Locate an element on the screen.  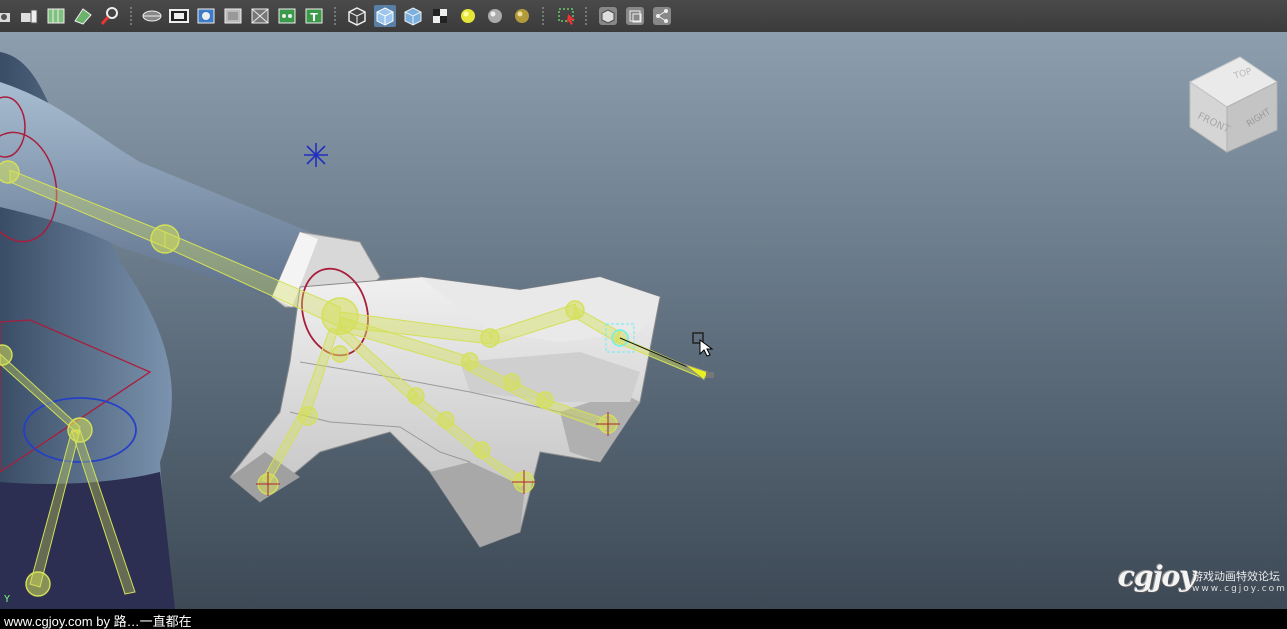
textured-icon is located at coordinates (440, 16).